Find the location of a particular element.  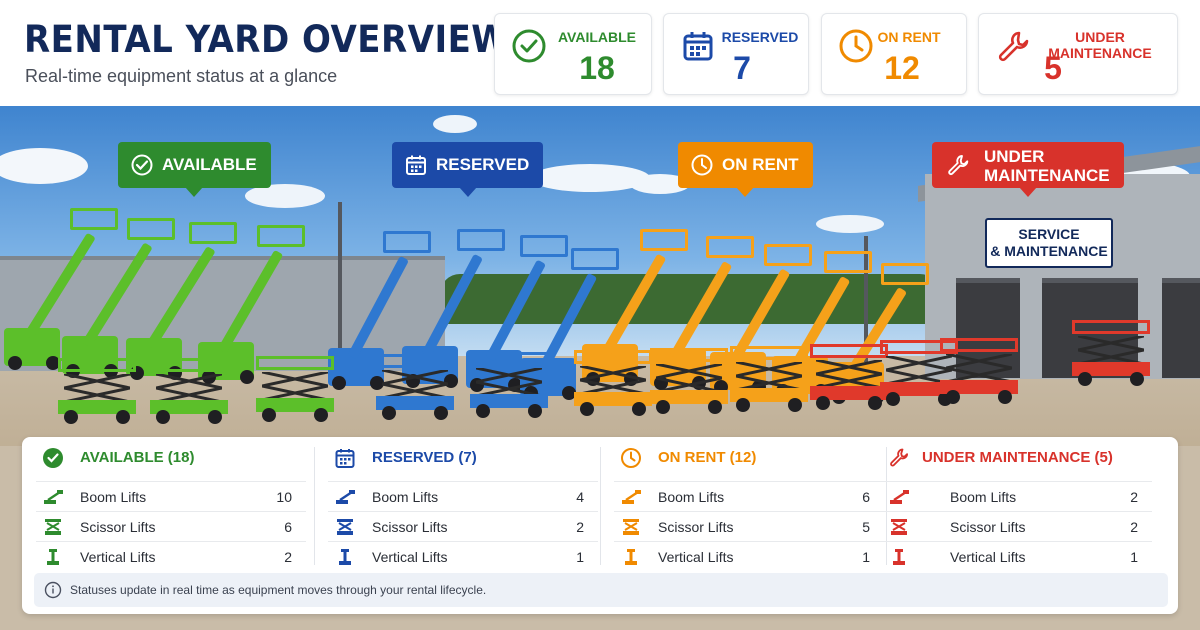

summary-heading: UNDER MAINTENANCE (5) is located at coordinates (1017, 459).